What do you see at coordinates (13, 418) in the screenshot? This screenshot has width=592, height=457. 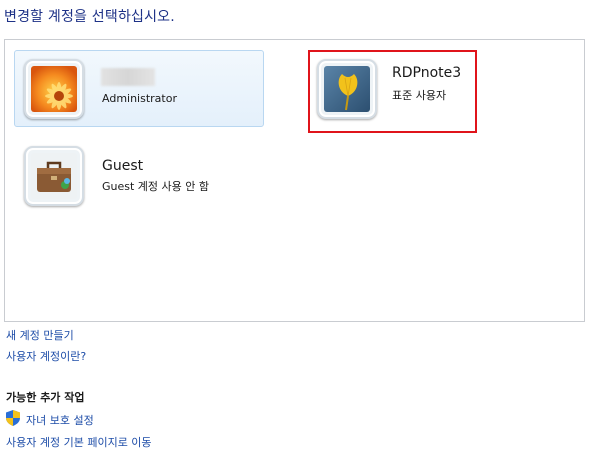 I see `shield-icon` at bounding box center [13, 418].